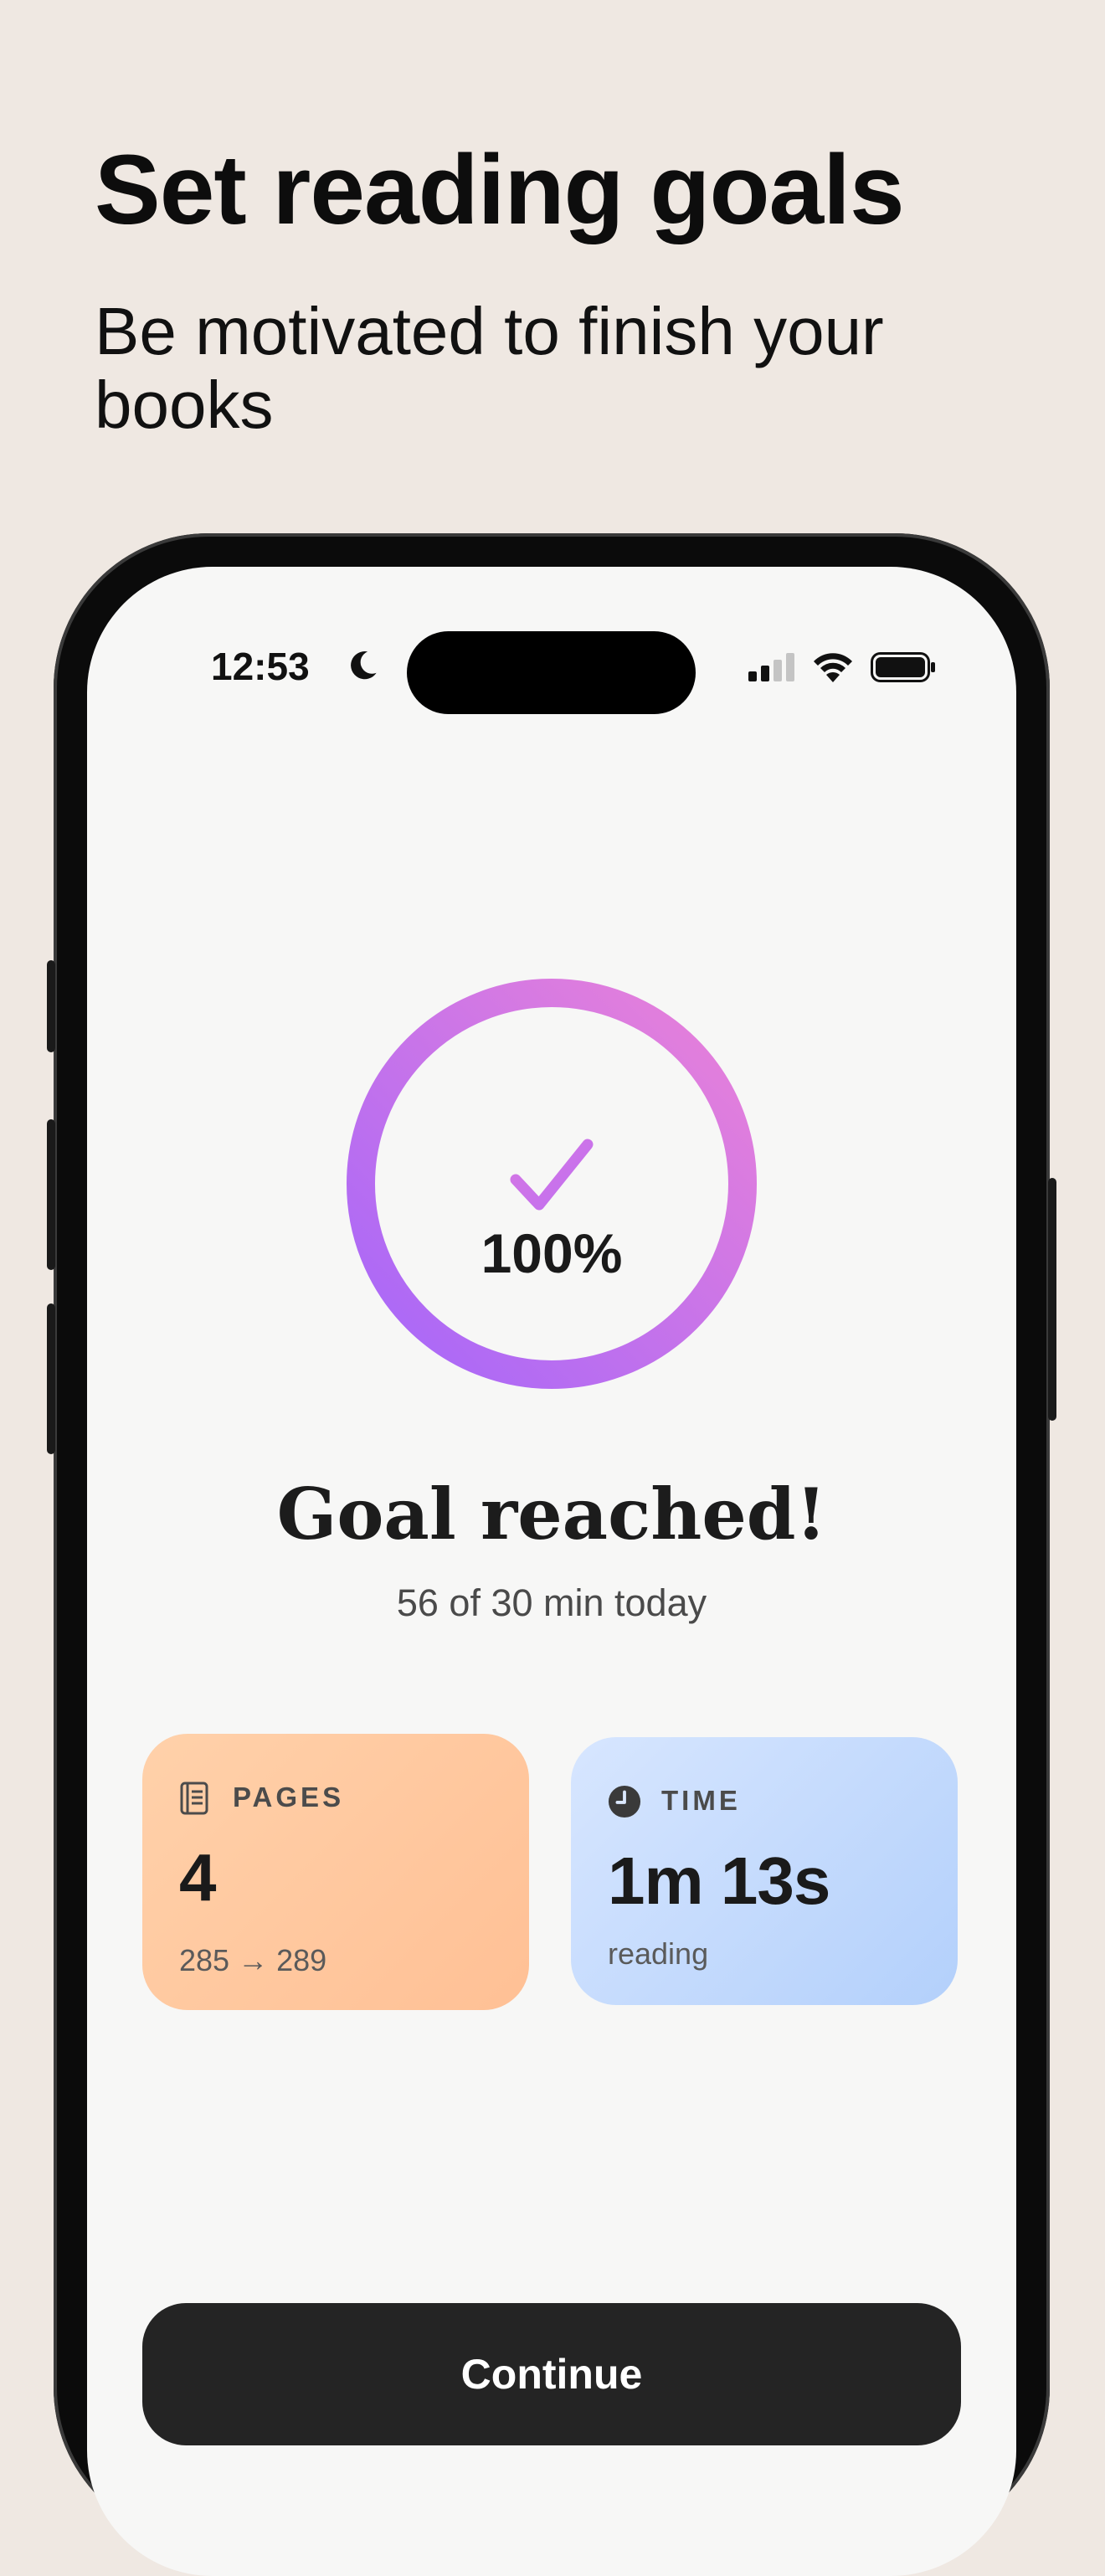 This screenshot has height=2576, width=1105. What do you see at coordinates (500, 190) in the screenshot?
I see `promo-headline: Set reading goals` at bounding box center [500, 190].